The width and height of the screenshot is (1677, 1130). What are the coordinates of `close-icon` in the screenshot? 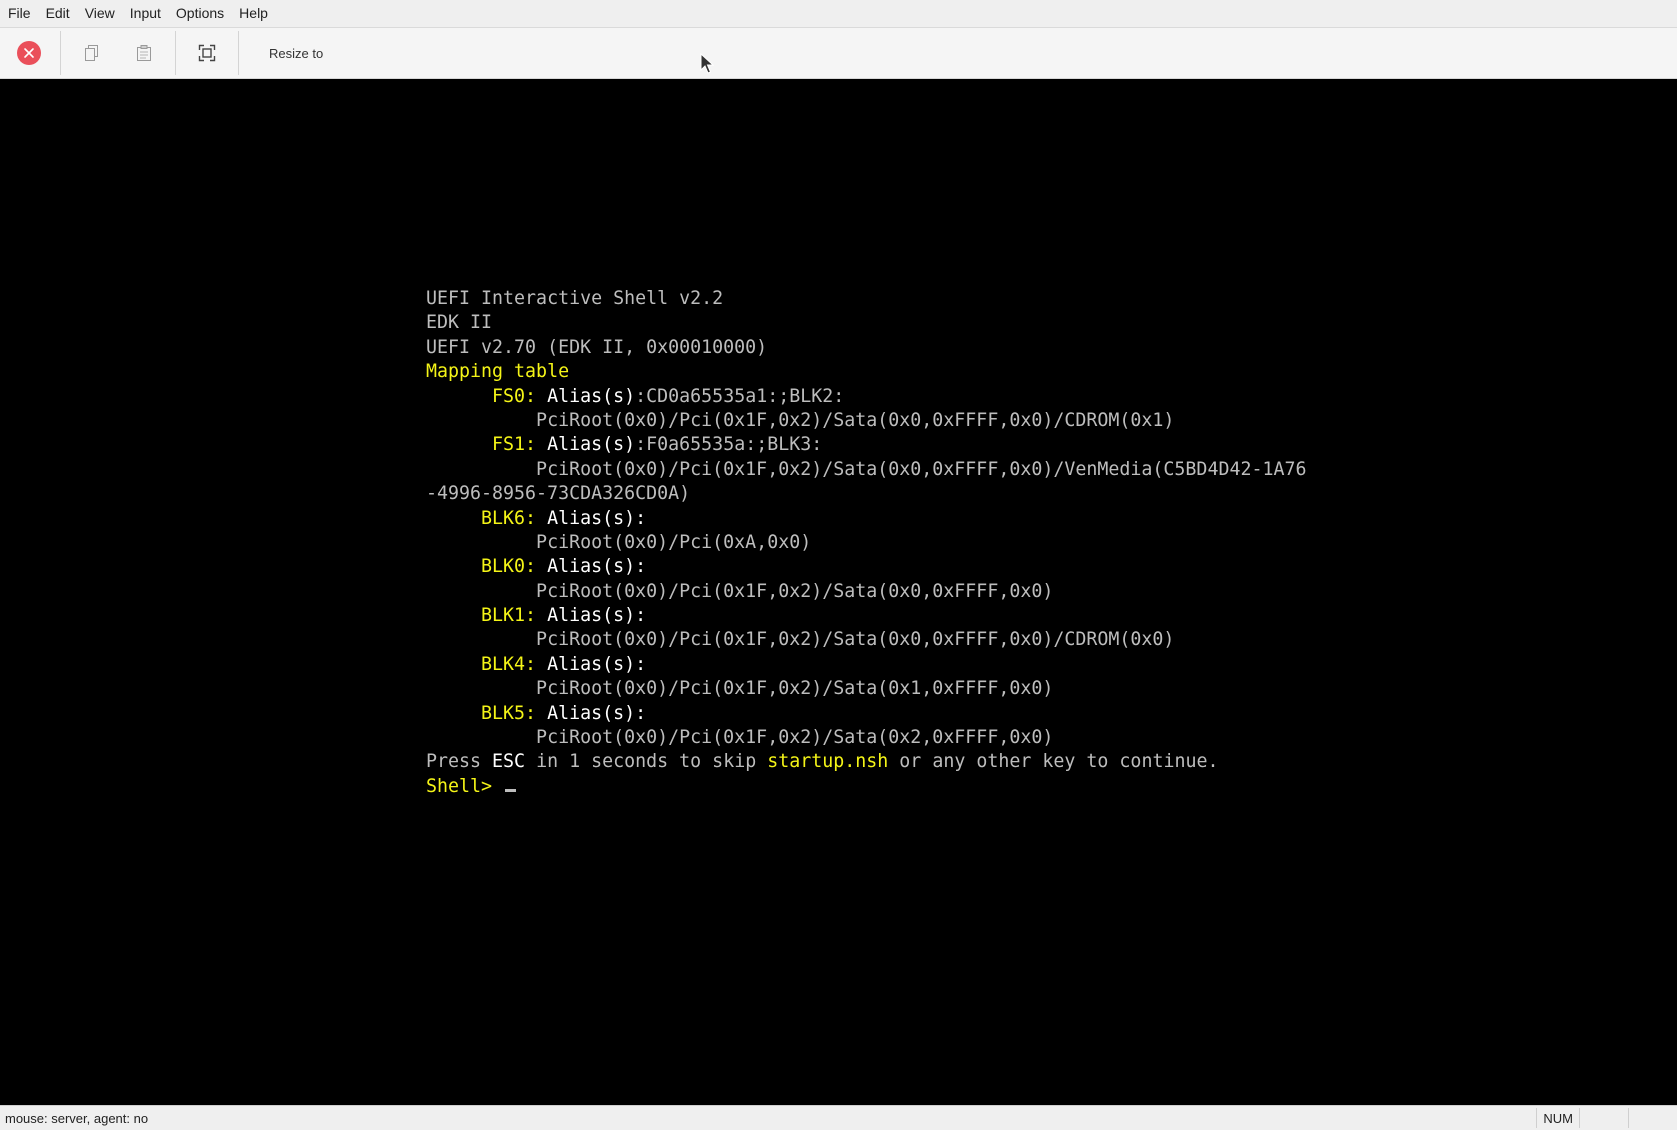 It's located at (29, 53).